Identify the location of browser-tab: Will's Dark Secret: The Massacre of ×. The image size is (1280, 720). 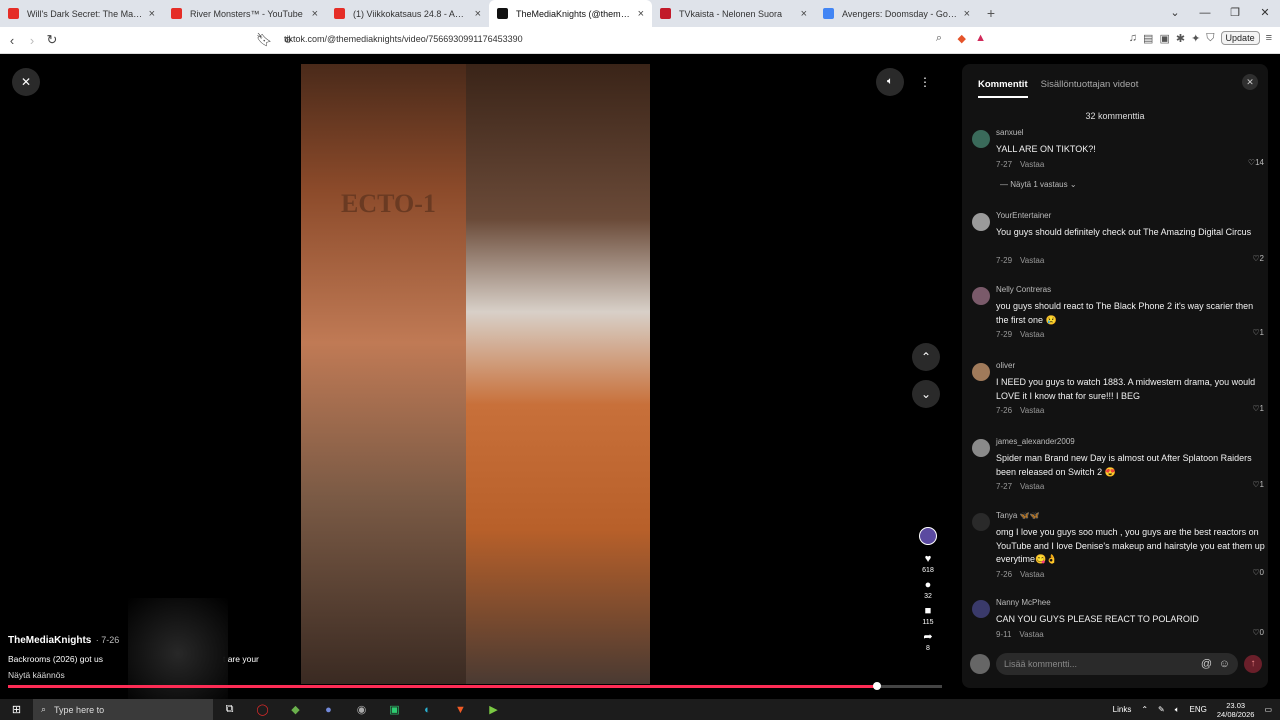
(81, 13).